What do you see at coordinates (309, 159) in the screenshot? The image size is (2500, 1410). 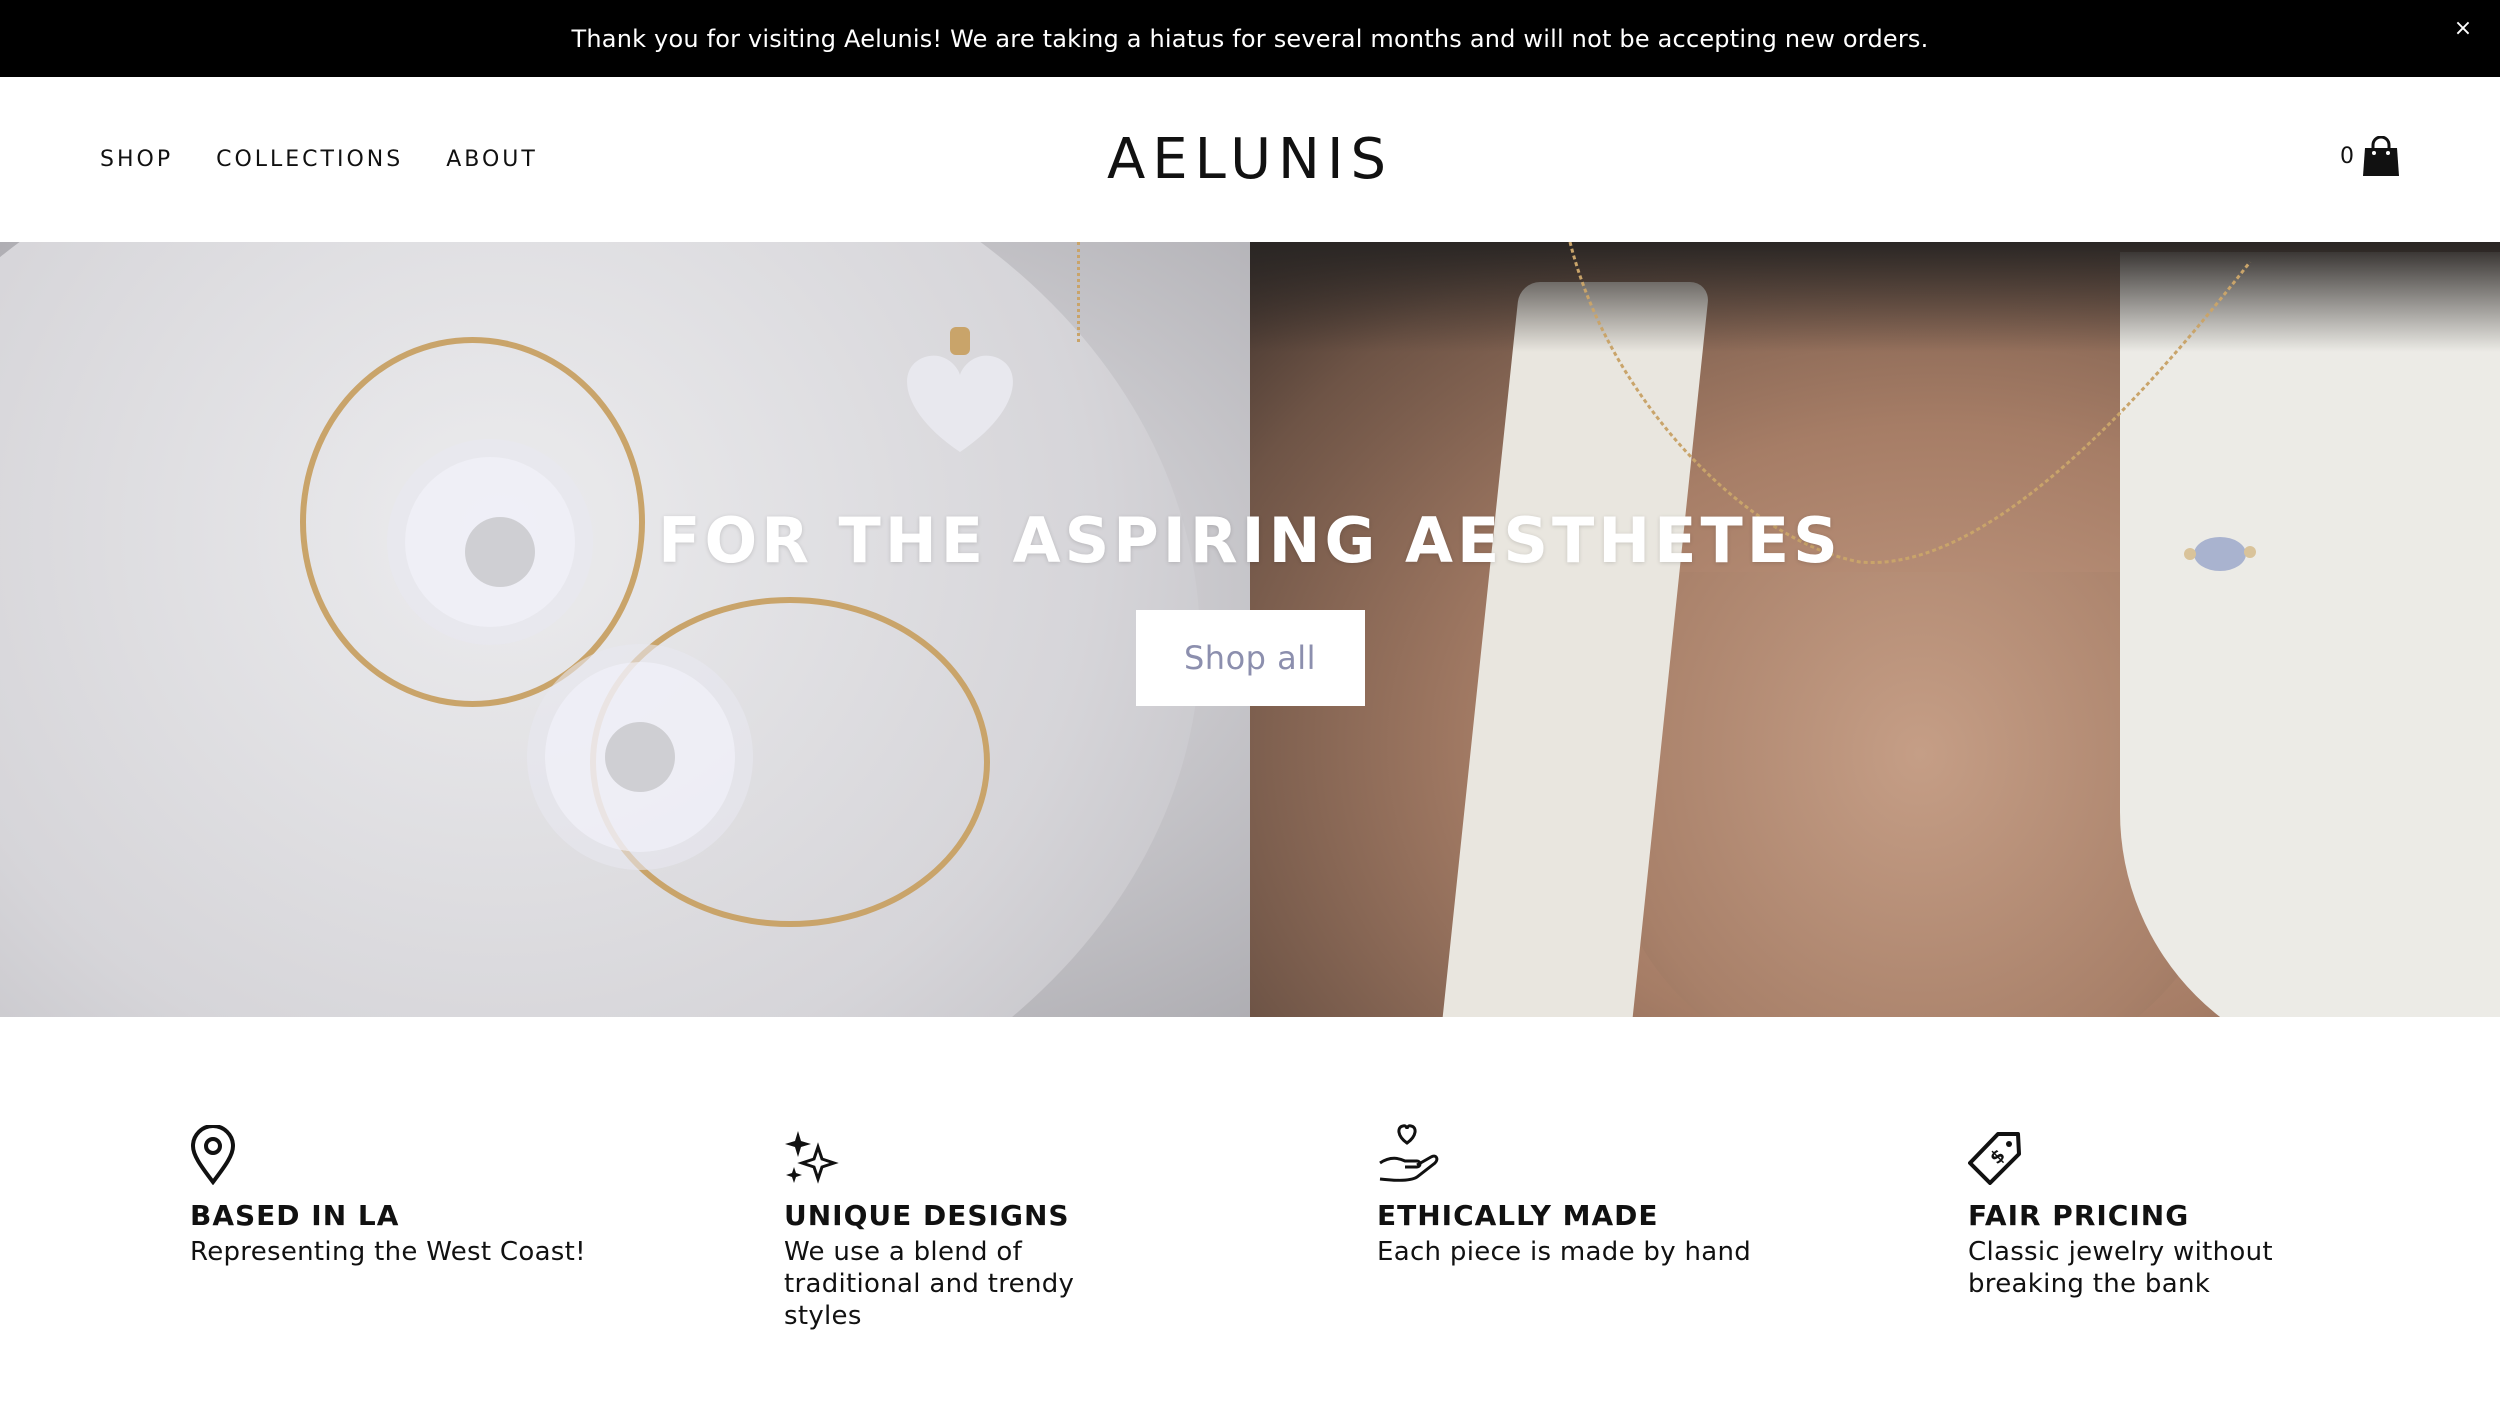 I see `nav-collections: COLLECTIONS` at bounding box center [309, 159].